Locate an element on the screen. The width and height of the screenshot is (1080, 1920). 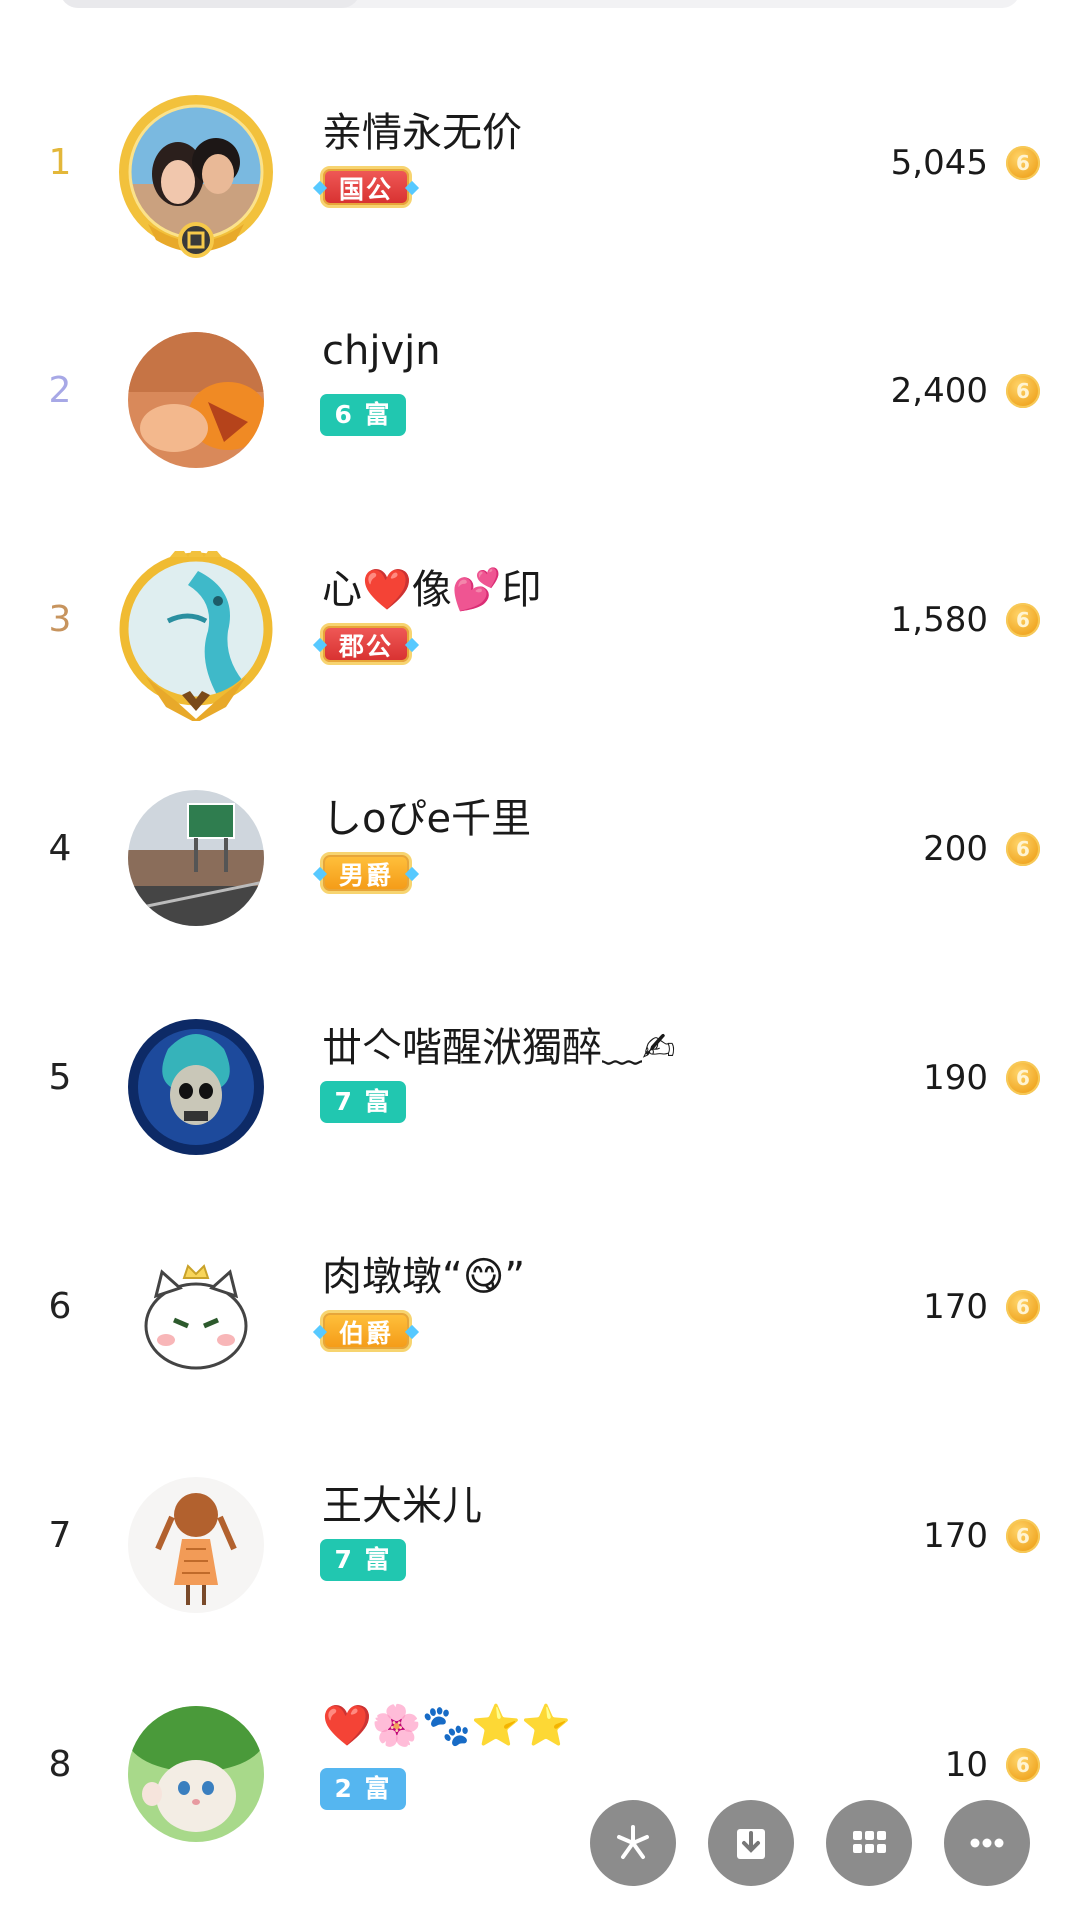
user-name: 丗亽喈醒洑獨醉﹏✍ is located at coordinates (499, 1044).